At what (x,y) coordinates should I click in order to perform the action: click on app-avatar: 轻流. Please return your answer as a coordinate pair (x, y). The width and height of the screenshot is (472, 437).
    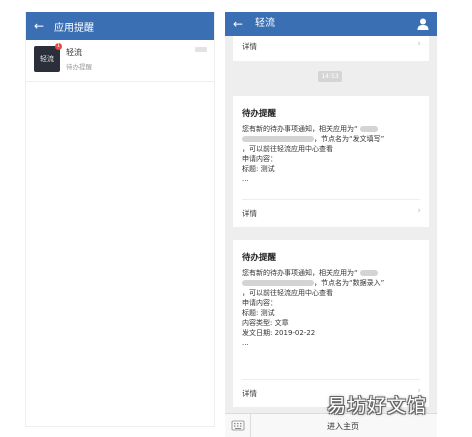
    Looking at the image, I should click on (47, 59).